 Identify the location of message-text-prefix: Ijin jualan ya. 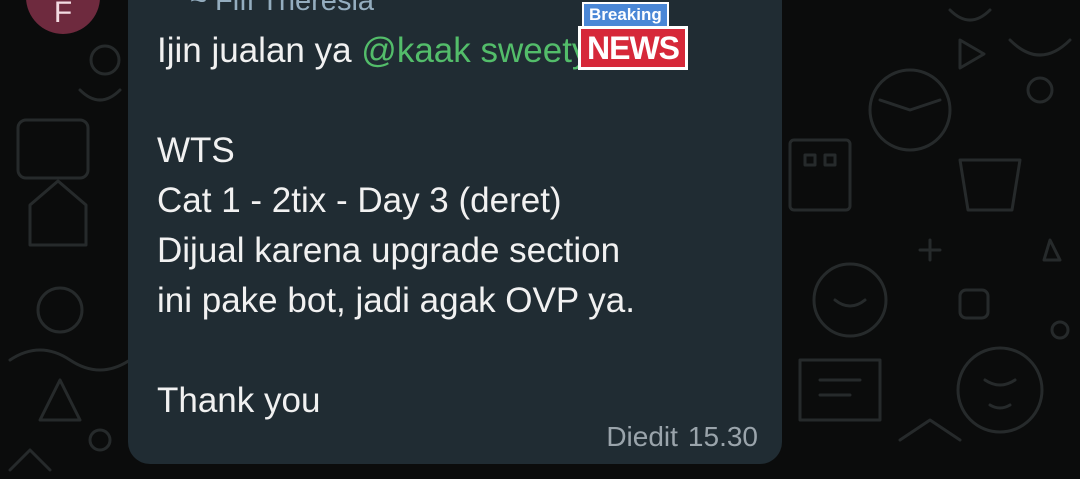
(259, 50).